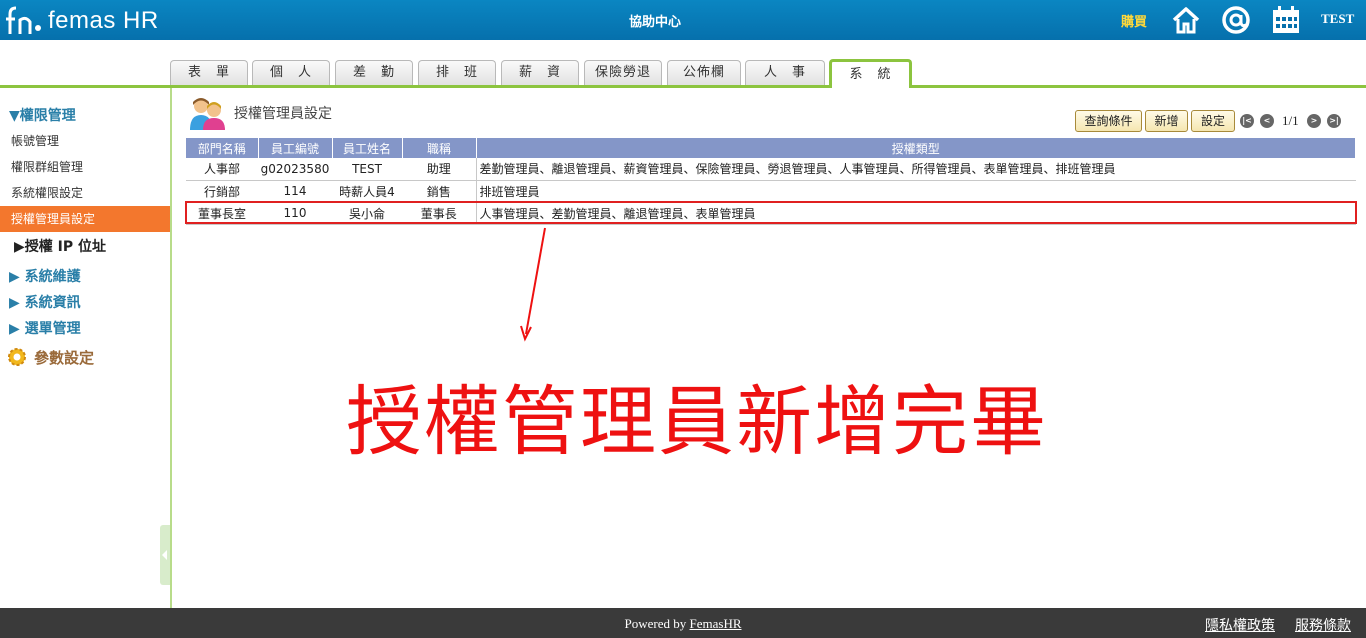  What do you see at coordinates (45, 328) in the screenshot?
I see `sidebar-group-menu: ▶ 選單管理` at bounding box center [45, 328].